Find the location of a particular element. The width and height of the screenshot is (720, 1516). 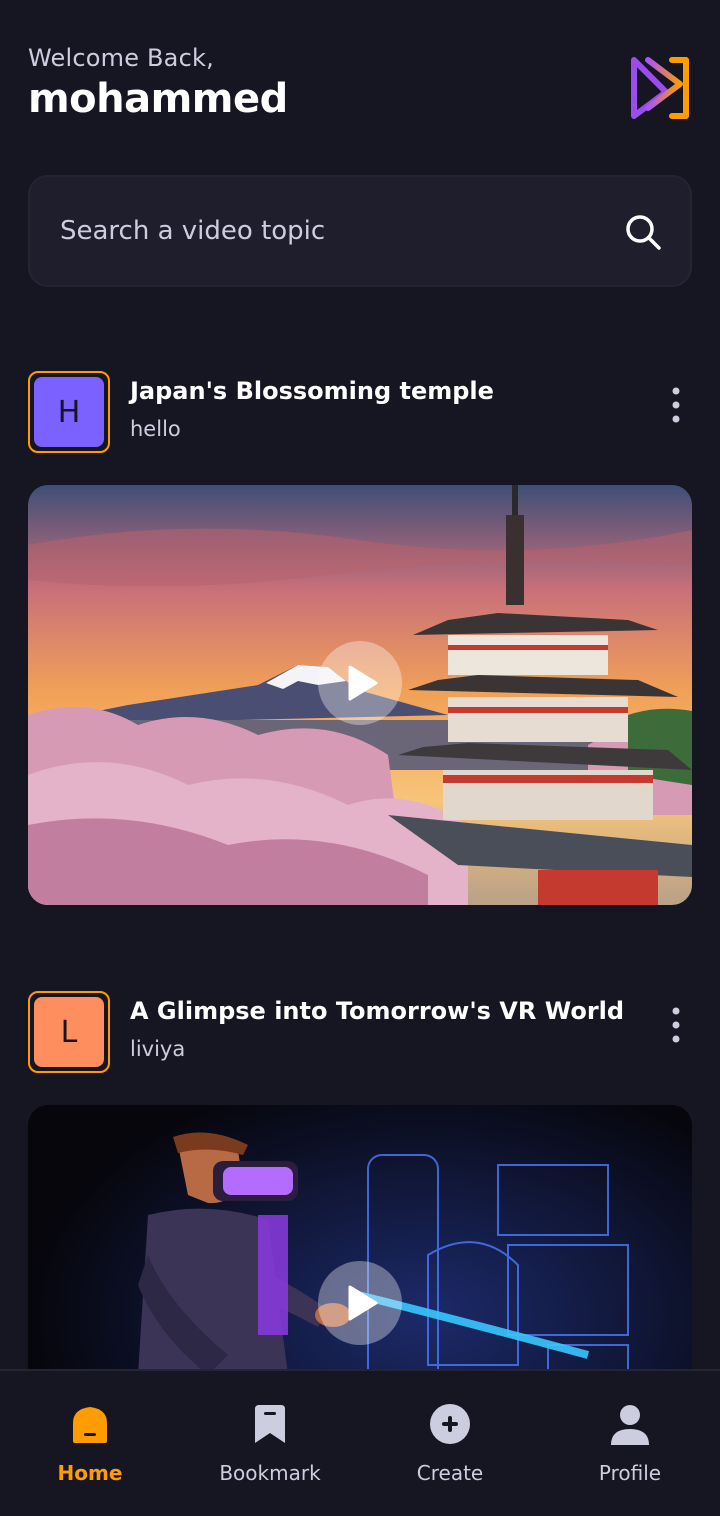

video-card-header: H Japan's Blossoming temple hello is located at coordinates (360, 412).